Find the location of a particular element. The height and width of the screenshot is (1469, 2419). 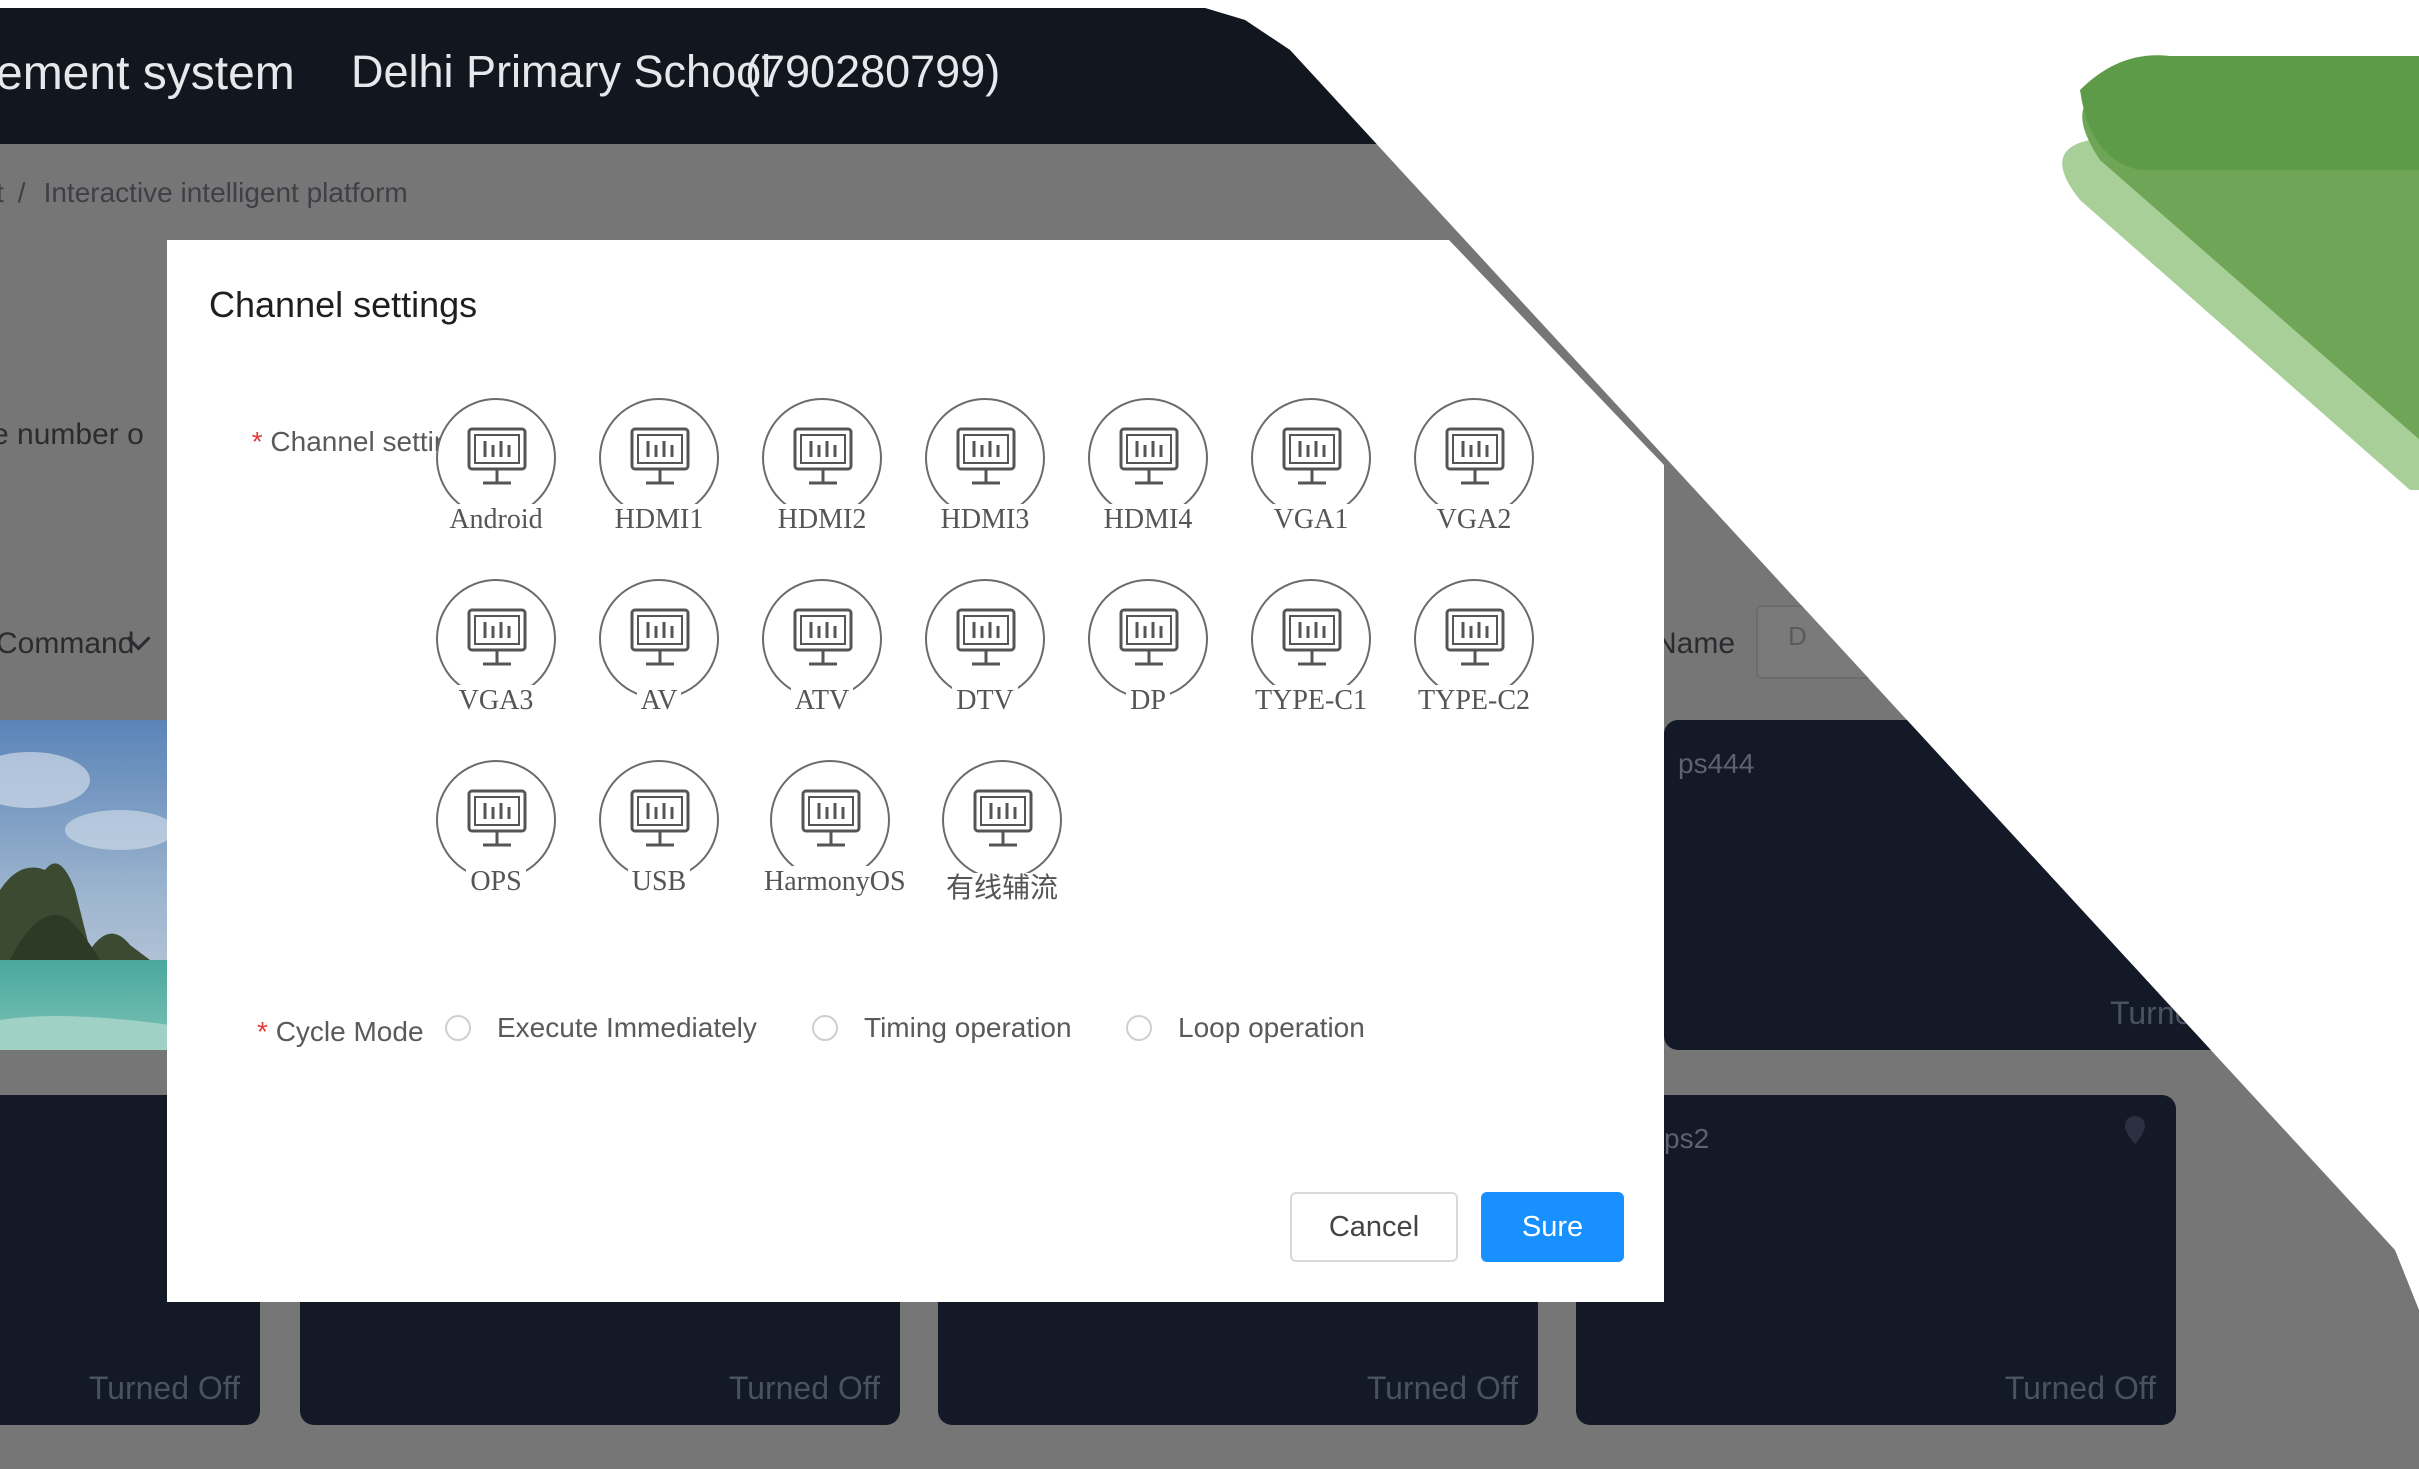

sure-button: Sure is located at coordinates (1552, 1227).